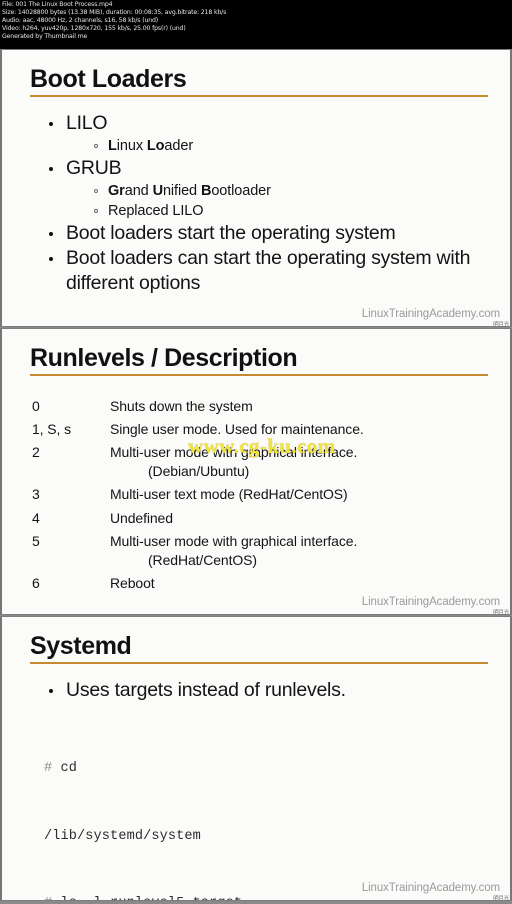 The width and height of the screenshot is (512, 904). Describe the element at coordinates (108, 79) in the screenshot. I see `slide-title: Boot Loaders` at that location.